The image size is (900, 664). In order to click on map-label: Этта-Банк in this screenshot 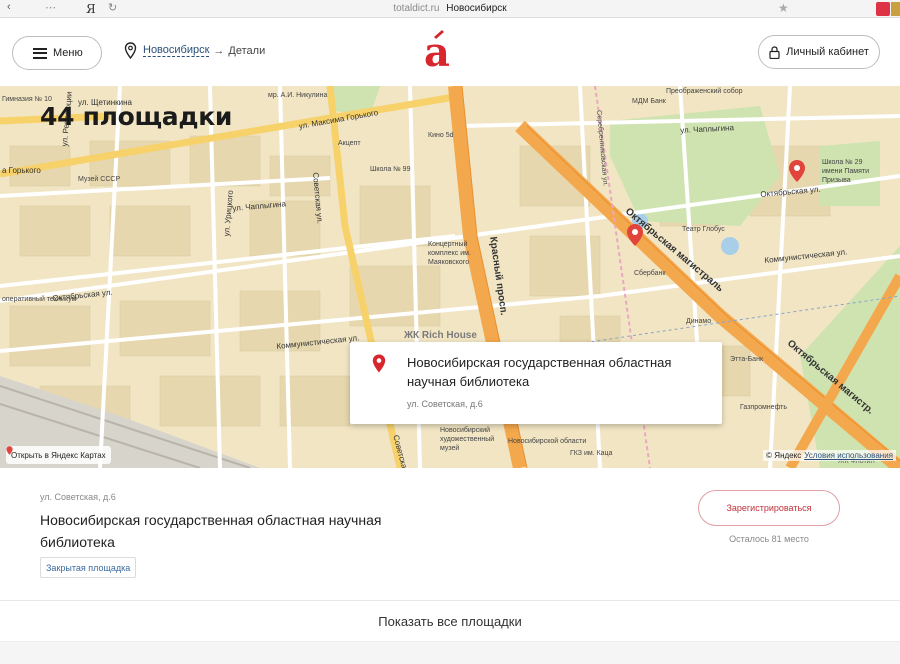, I will do `click(747, 359)`.